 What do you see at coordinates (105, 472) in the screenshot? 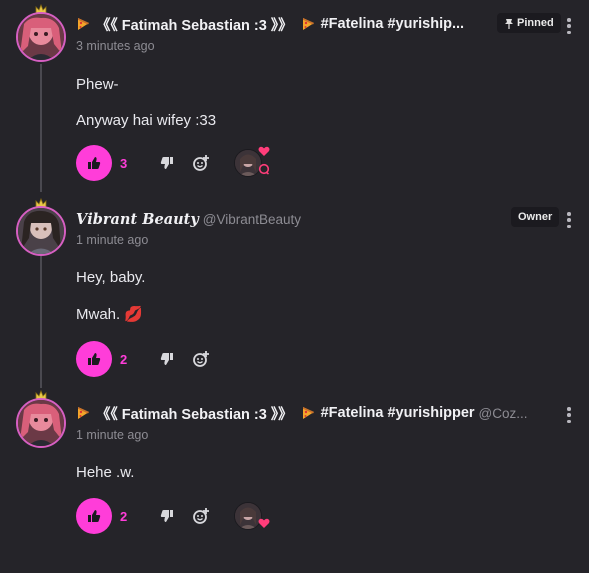
I see `comment-text: Hehe .w.` at bounding box center [105, 472].